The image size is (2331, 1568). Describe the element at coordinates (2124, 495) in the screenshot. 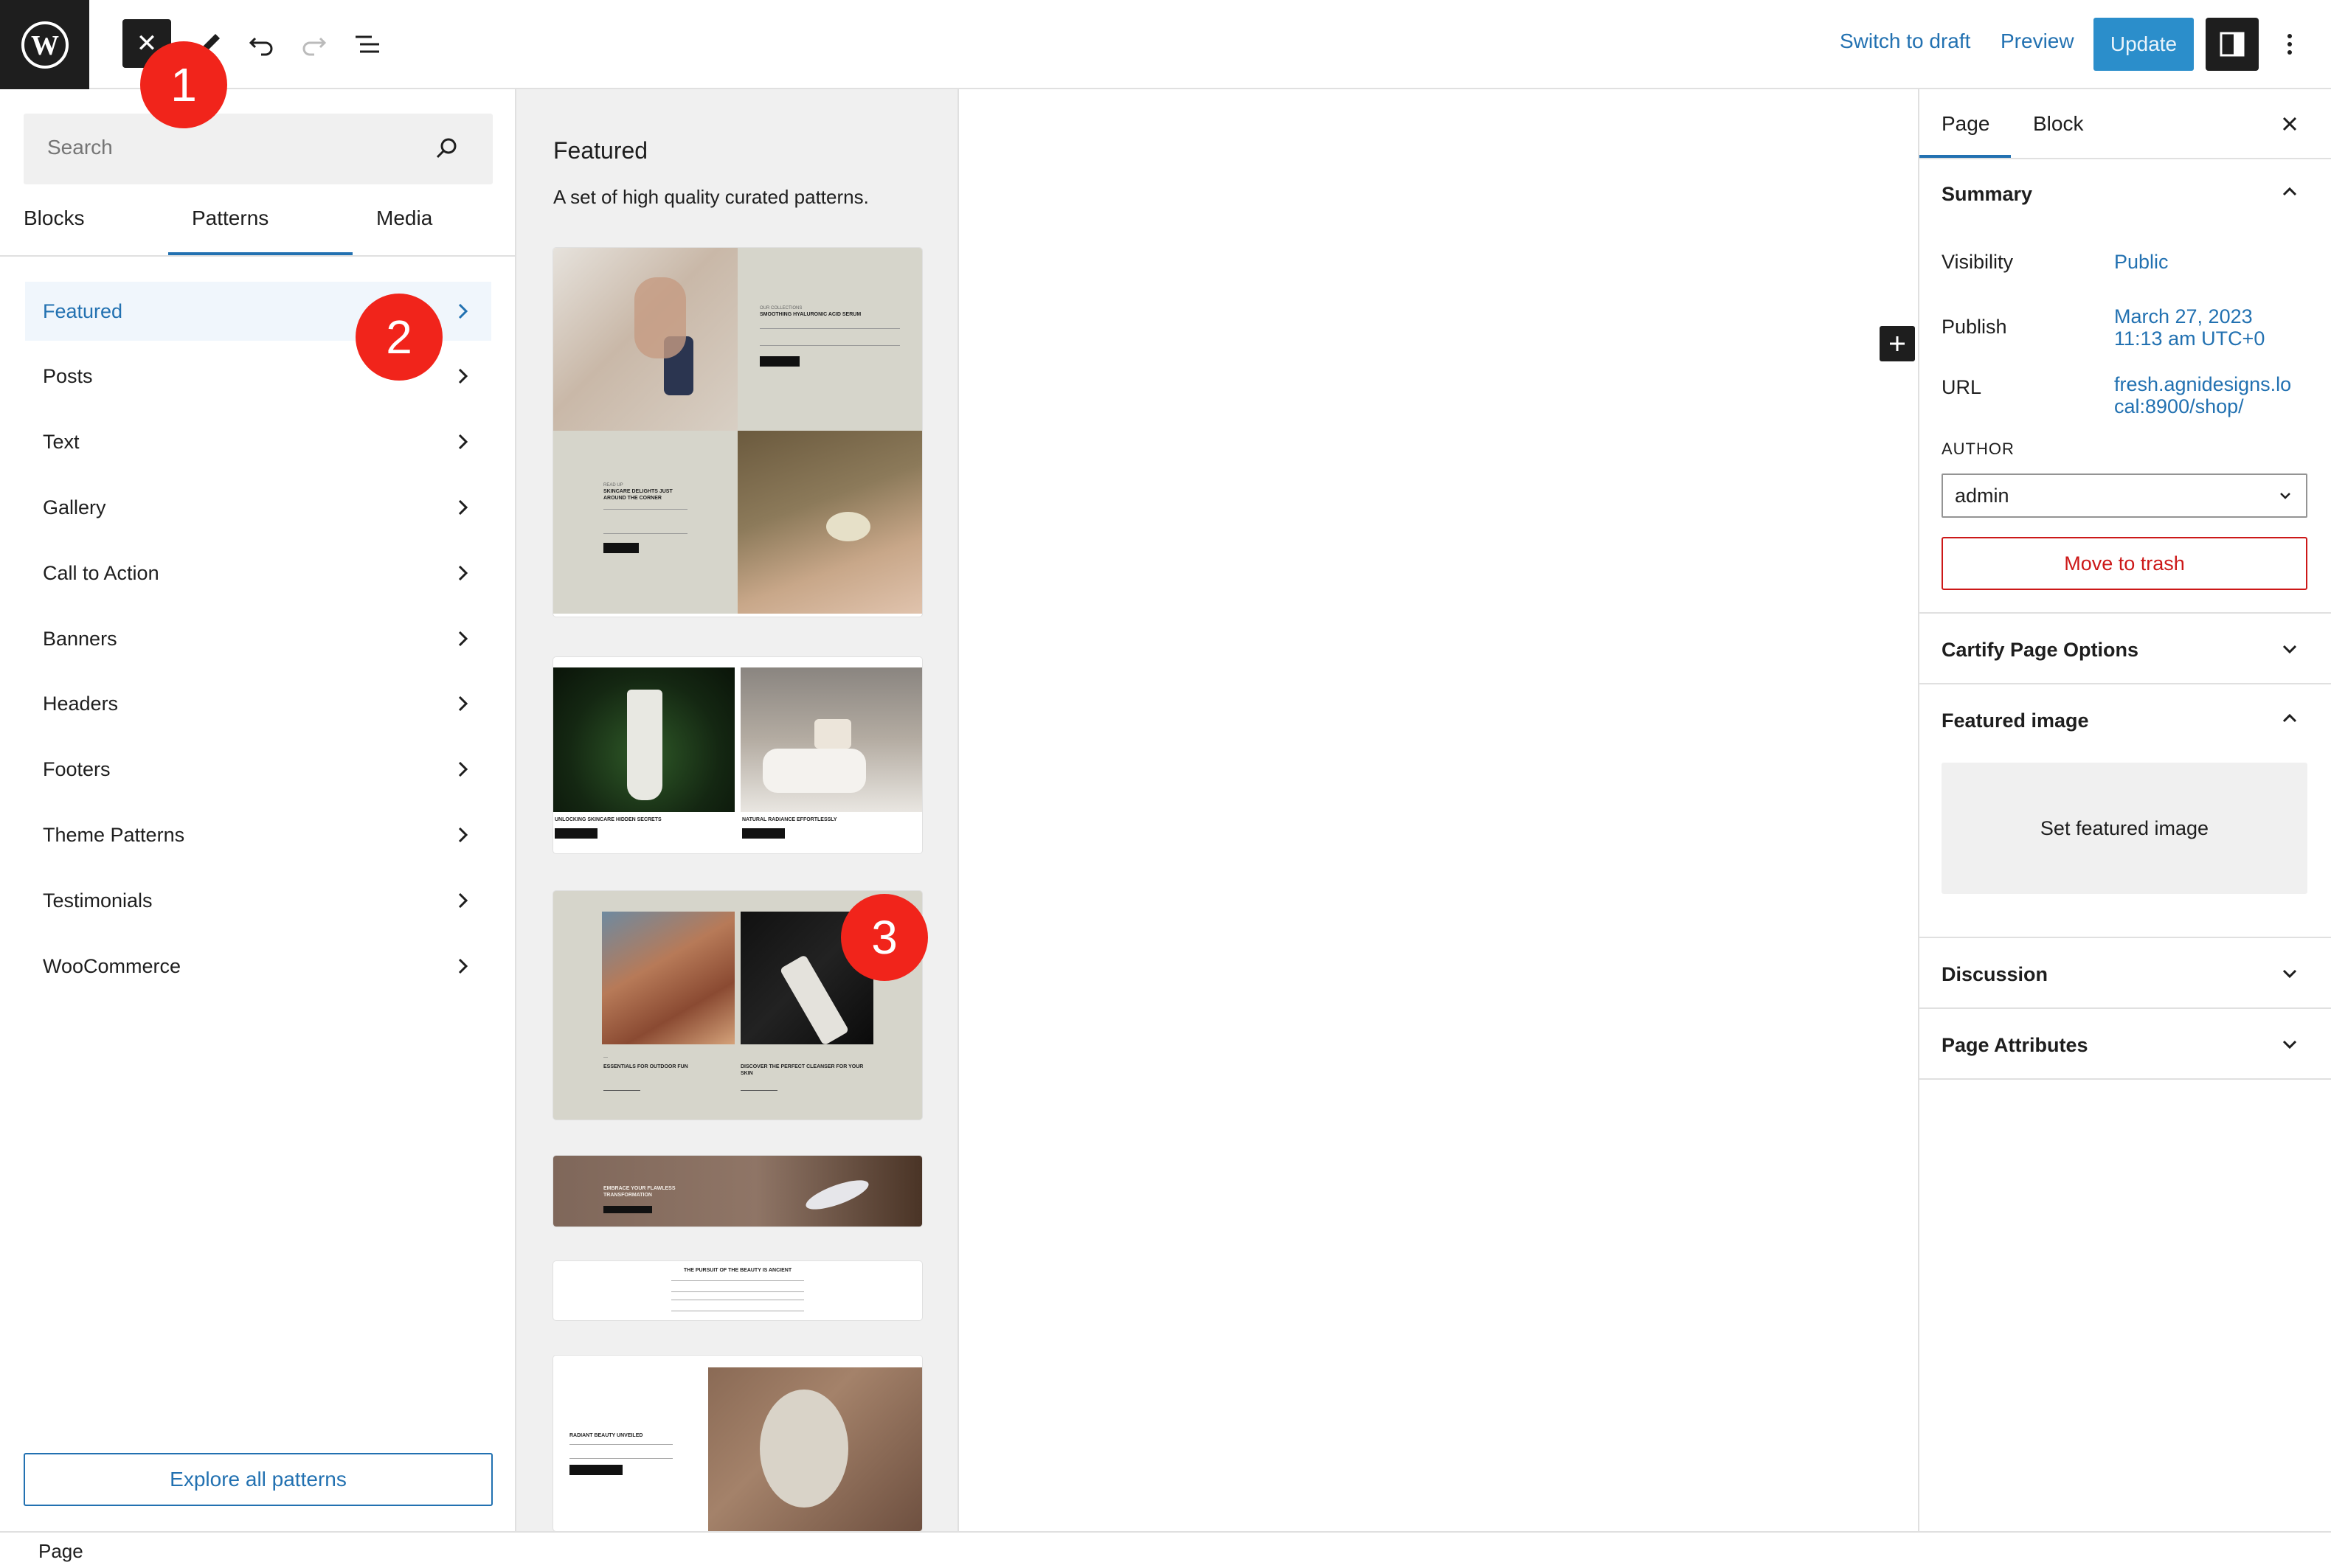

I see `author-select: admin` at that location.